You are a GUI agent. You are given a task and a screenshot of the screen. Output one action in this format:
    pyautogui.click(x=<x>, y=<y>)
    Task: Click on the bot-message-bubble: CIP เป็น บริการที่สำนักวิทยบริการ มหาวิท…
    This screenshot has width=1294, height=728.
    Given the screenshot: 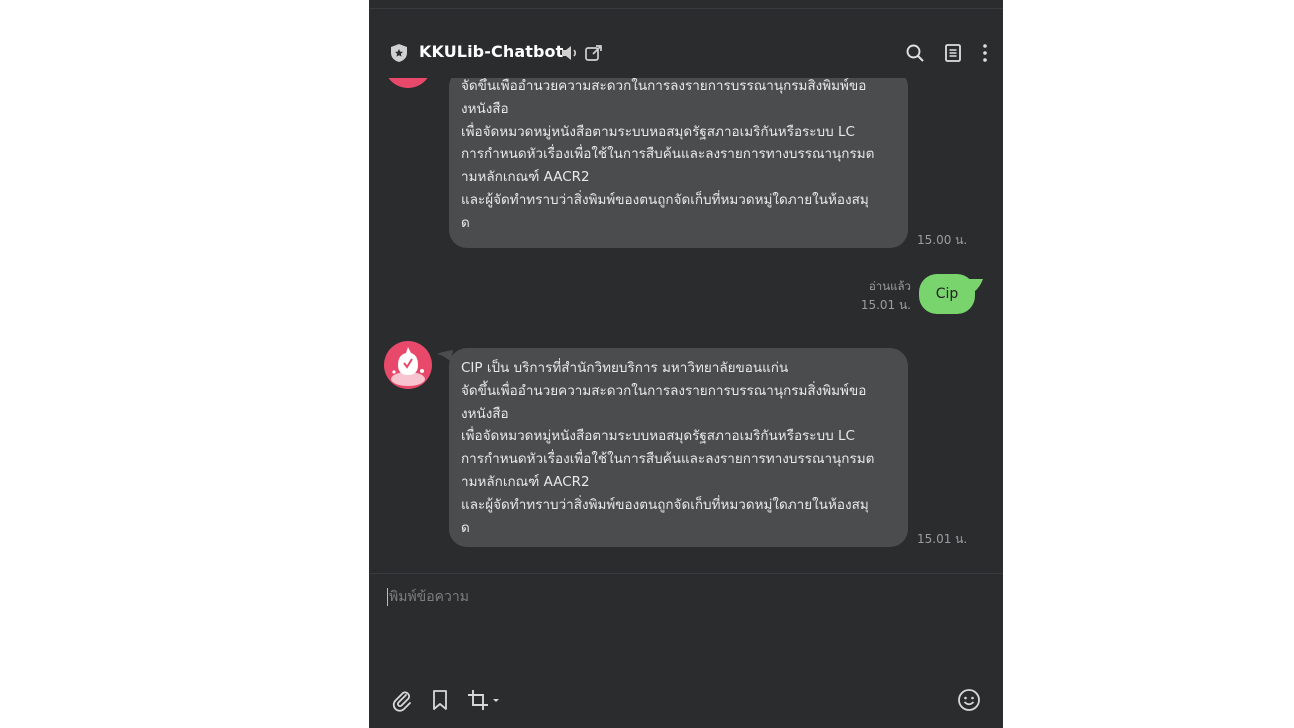 What is the action you would take?
    pyautogui.click(x=678, y=447)
    